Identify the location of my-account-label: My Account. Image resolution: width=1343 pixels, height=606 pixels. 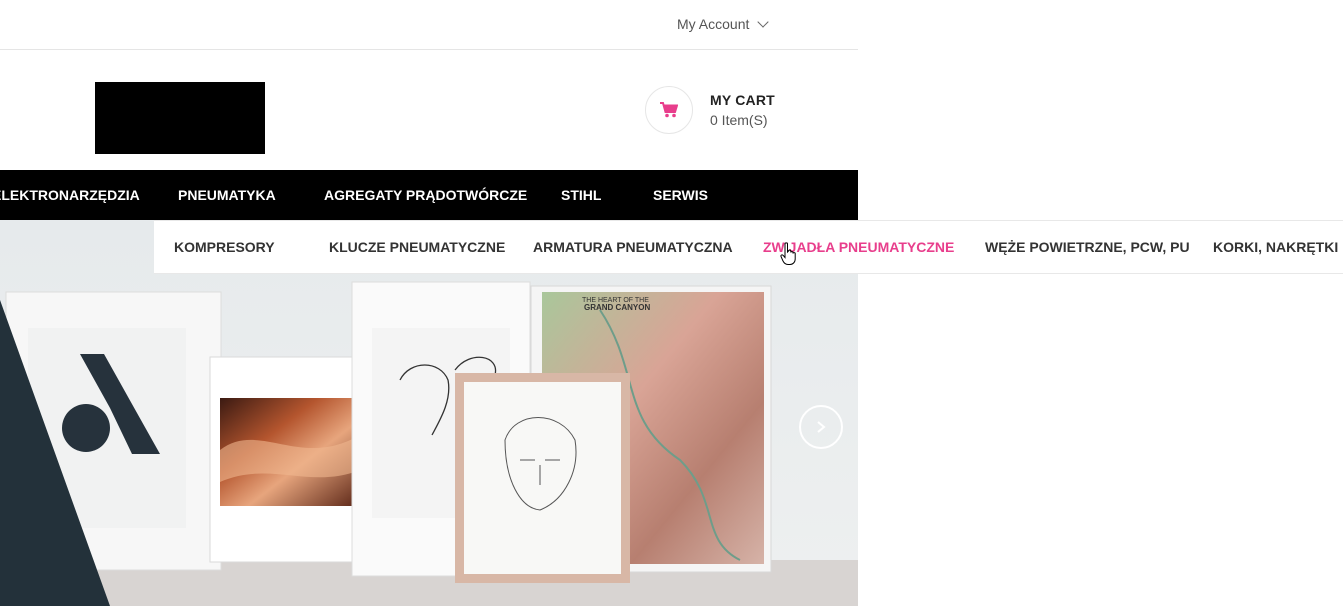
(713, 24).